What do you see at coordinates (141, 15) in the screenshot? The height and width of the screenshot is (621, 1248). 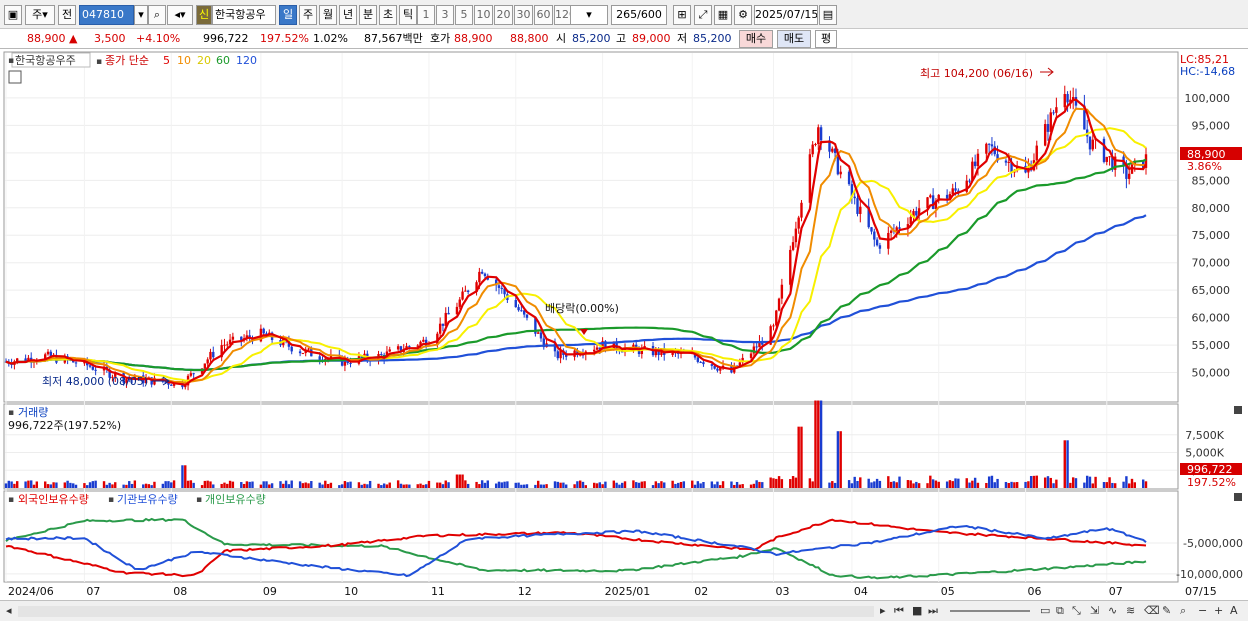 I see `code-dropdown-icon: ▾` at bounding box center [141, 15].